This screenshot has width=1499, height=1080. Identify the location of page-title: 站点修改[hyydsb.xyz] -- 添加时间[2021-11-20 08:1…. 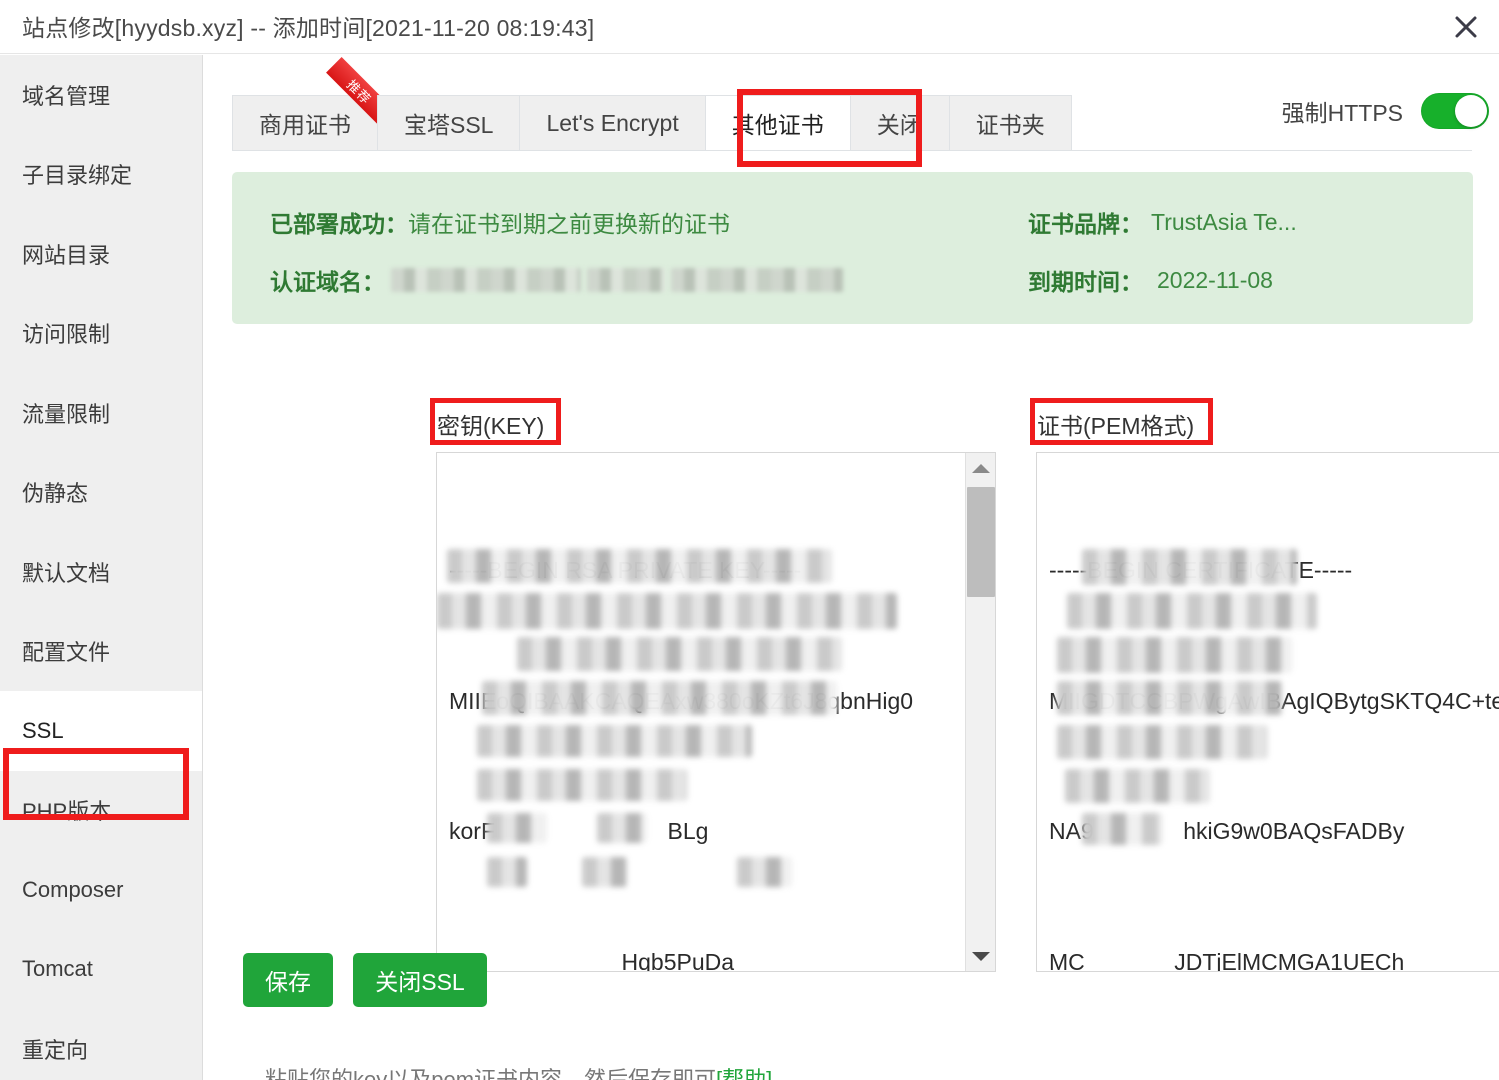
(308, 28).